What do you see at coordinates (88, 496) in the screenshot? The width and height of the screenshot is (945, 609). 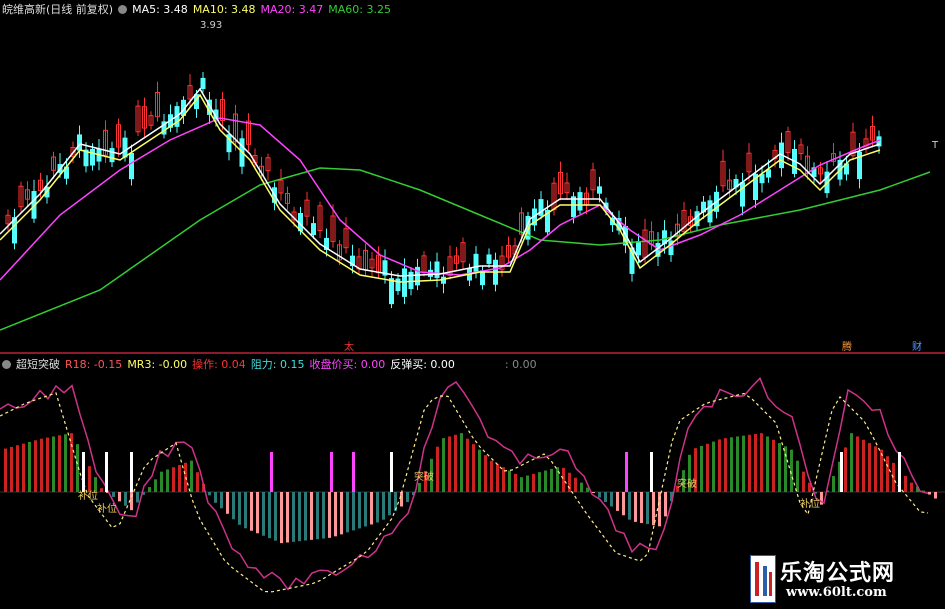 I see `signal-label-1: 补位` at bounding box center [88, 496].